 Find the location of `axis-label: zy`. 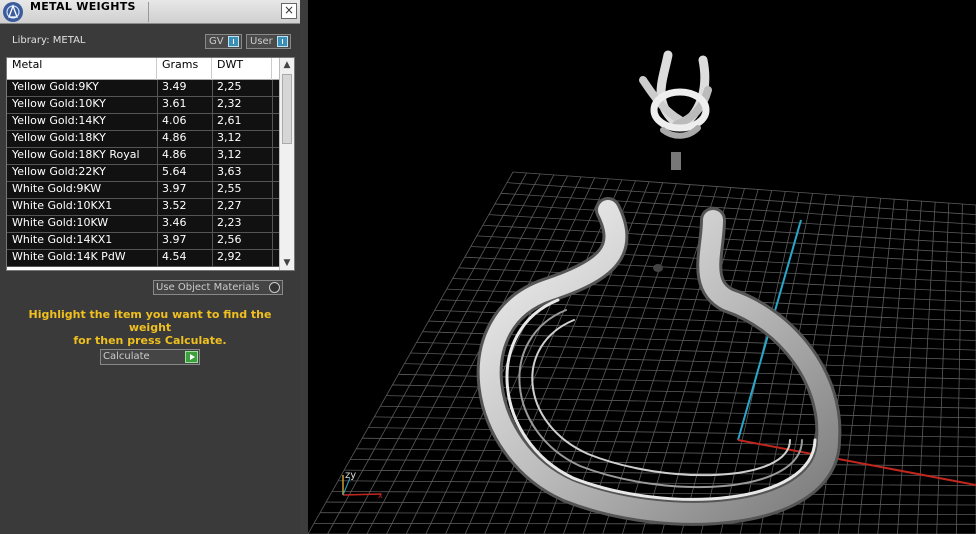

axis-label: zy is located at coordinates (350, 475).